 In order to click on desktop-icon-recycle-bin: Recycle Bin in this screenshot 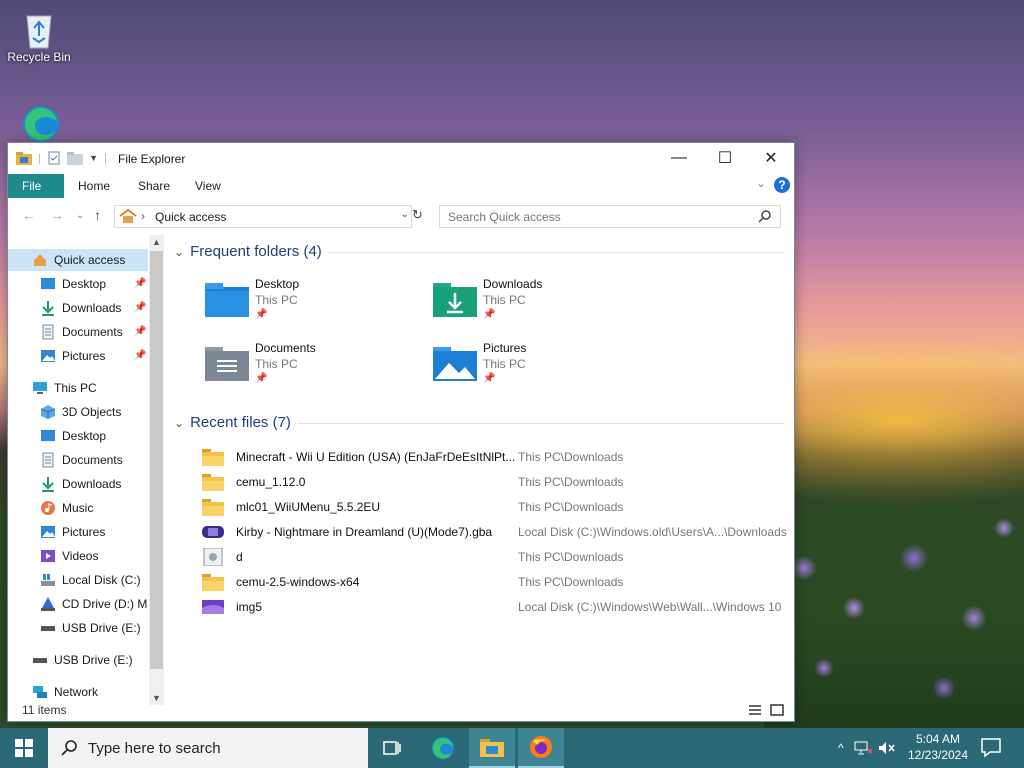, I will do `click(39, 37)`.